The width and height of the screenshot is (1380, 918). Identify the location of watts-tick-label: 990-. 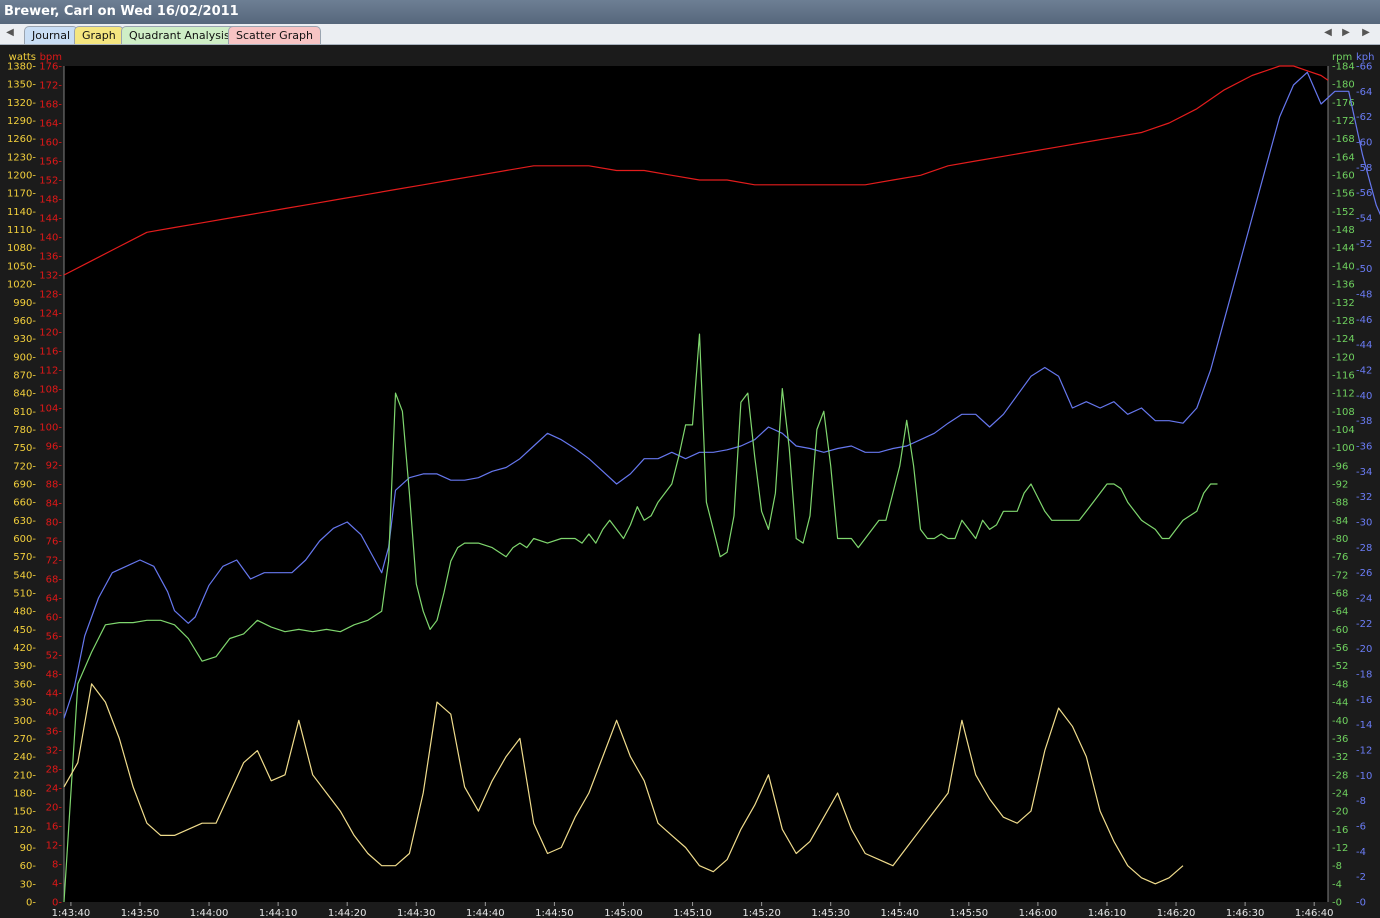
(24, 303).